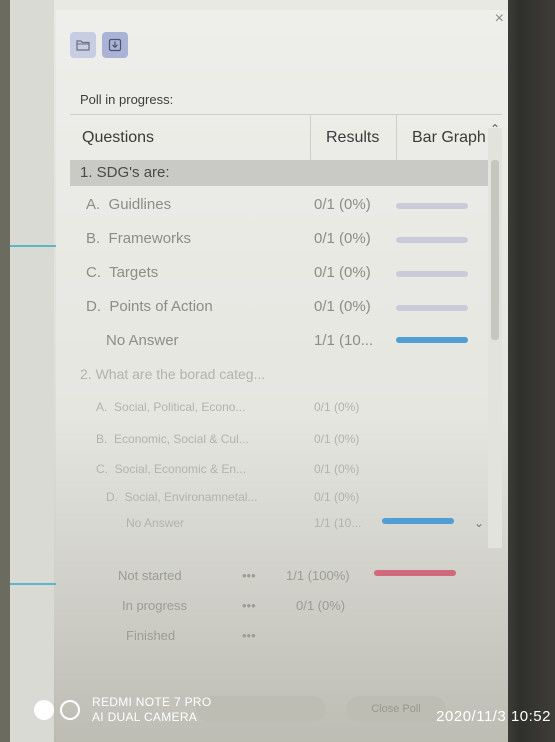 The width and height of the screenshot is (555, 742). I want to click on answer-label: A. Guidlines, so click(129, 204).